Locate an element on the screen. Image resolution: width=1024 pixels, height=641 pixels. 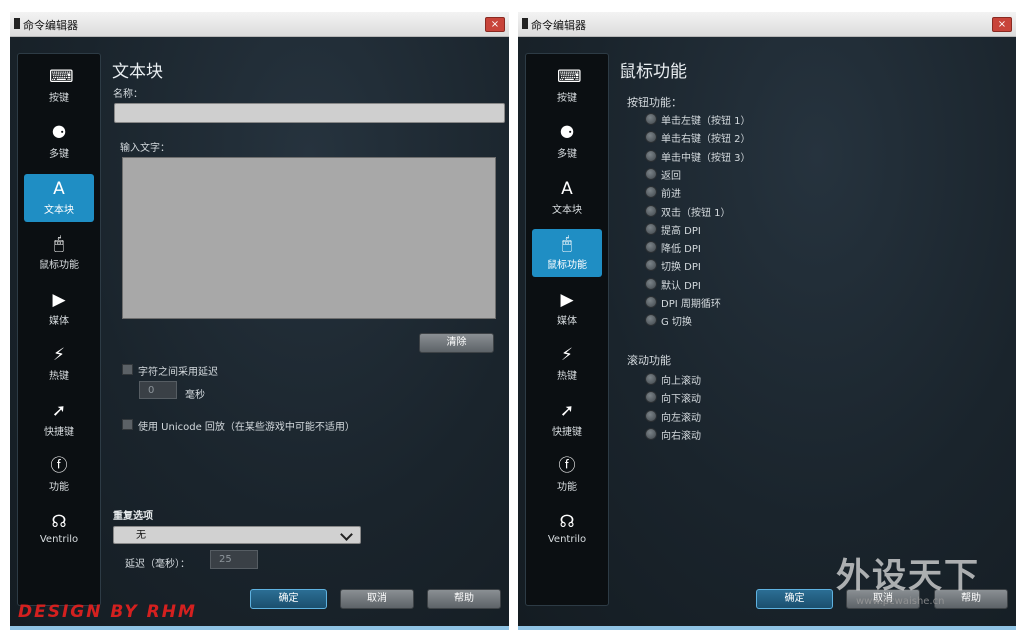
name-label: 名称： is located at coordinates (128, 94).